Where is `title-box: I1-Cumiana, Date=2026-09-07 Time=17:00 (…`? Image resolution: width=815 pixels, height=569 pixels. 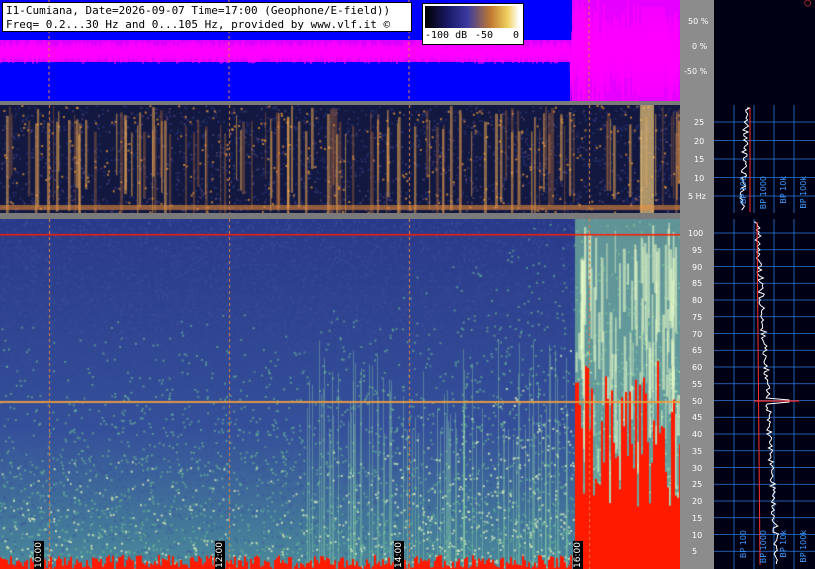
title-box: I1-Cumiana, Date=2026-09-07 Time=17:00 (… is located at coordinates (207, 17).